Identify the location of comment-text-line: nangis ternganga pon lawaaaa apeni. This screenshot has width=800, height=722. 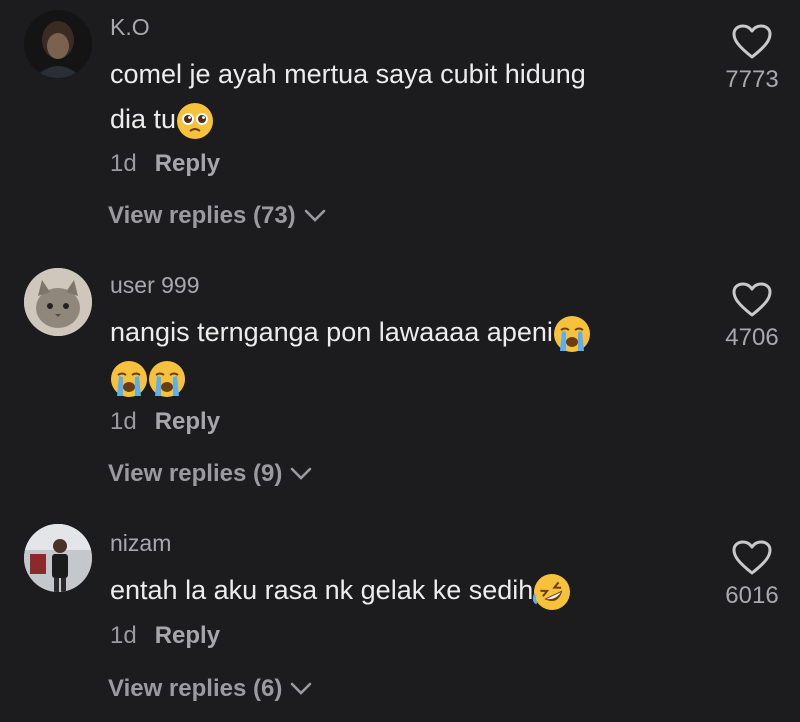
(390, 332).